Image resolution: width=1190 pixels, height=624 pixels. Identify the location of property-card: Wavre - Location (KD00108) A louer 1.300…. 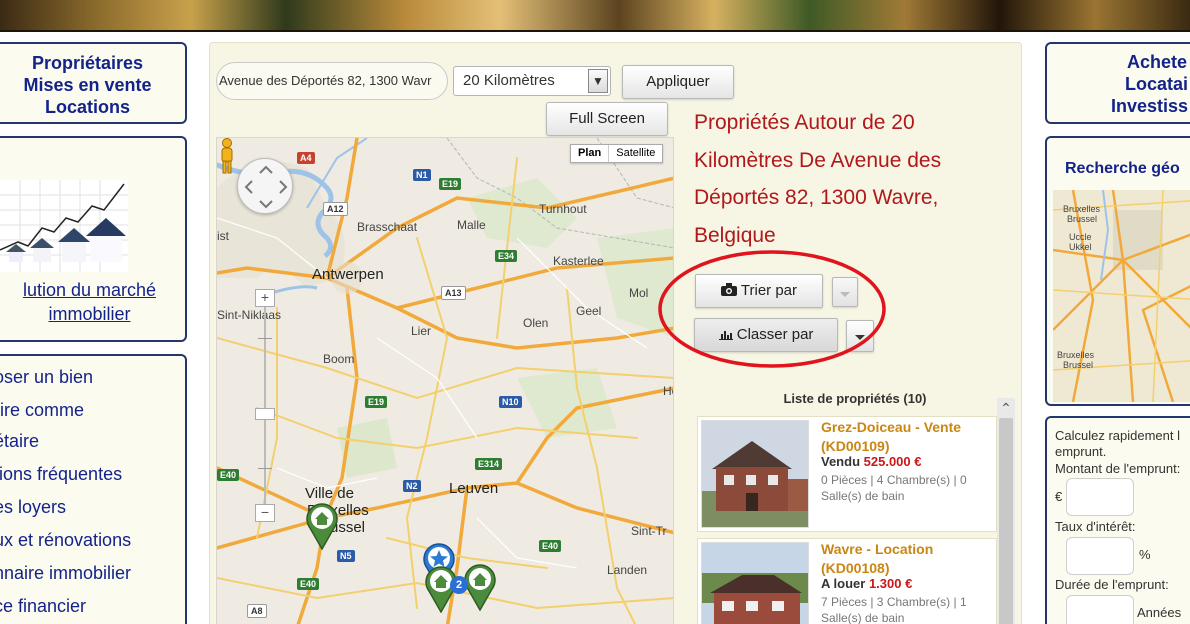
(847, 581).